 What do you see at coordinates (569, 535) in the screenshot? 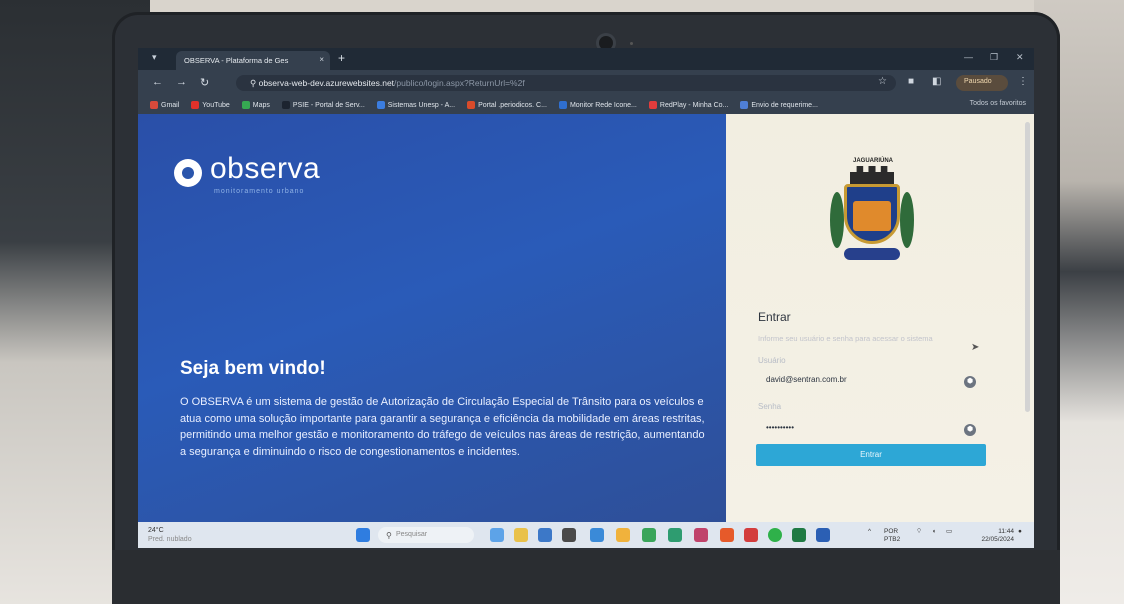
I see `terminal-icon` at bounding box center [569, 535].